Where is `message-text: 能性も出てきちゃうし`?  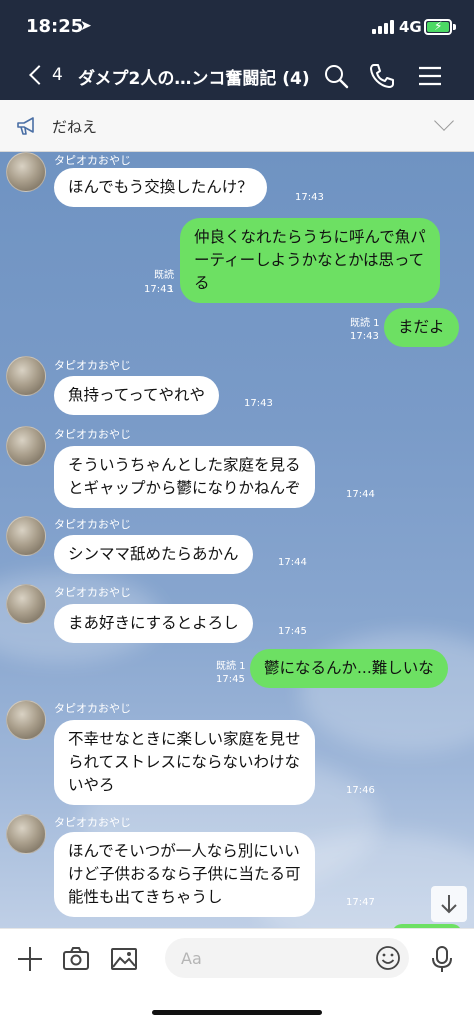 message-text: 能性も出てきちゃうし is located at coordinates (145, 897).